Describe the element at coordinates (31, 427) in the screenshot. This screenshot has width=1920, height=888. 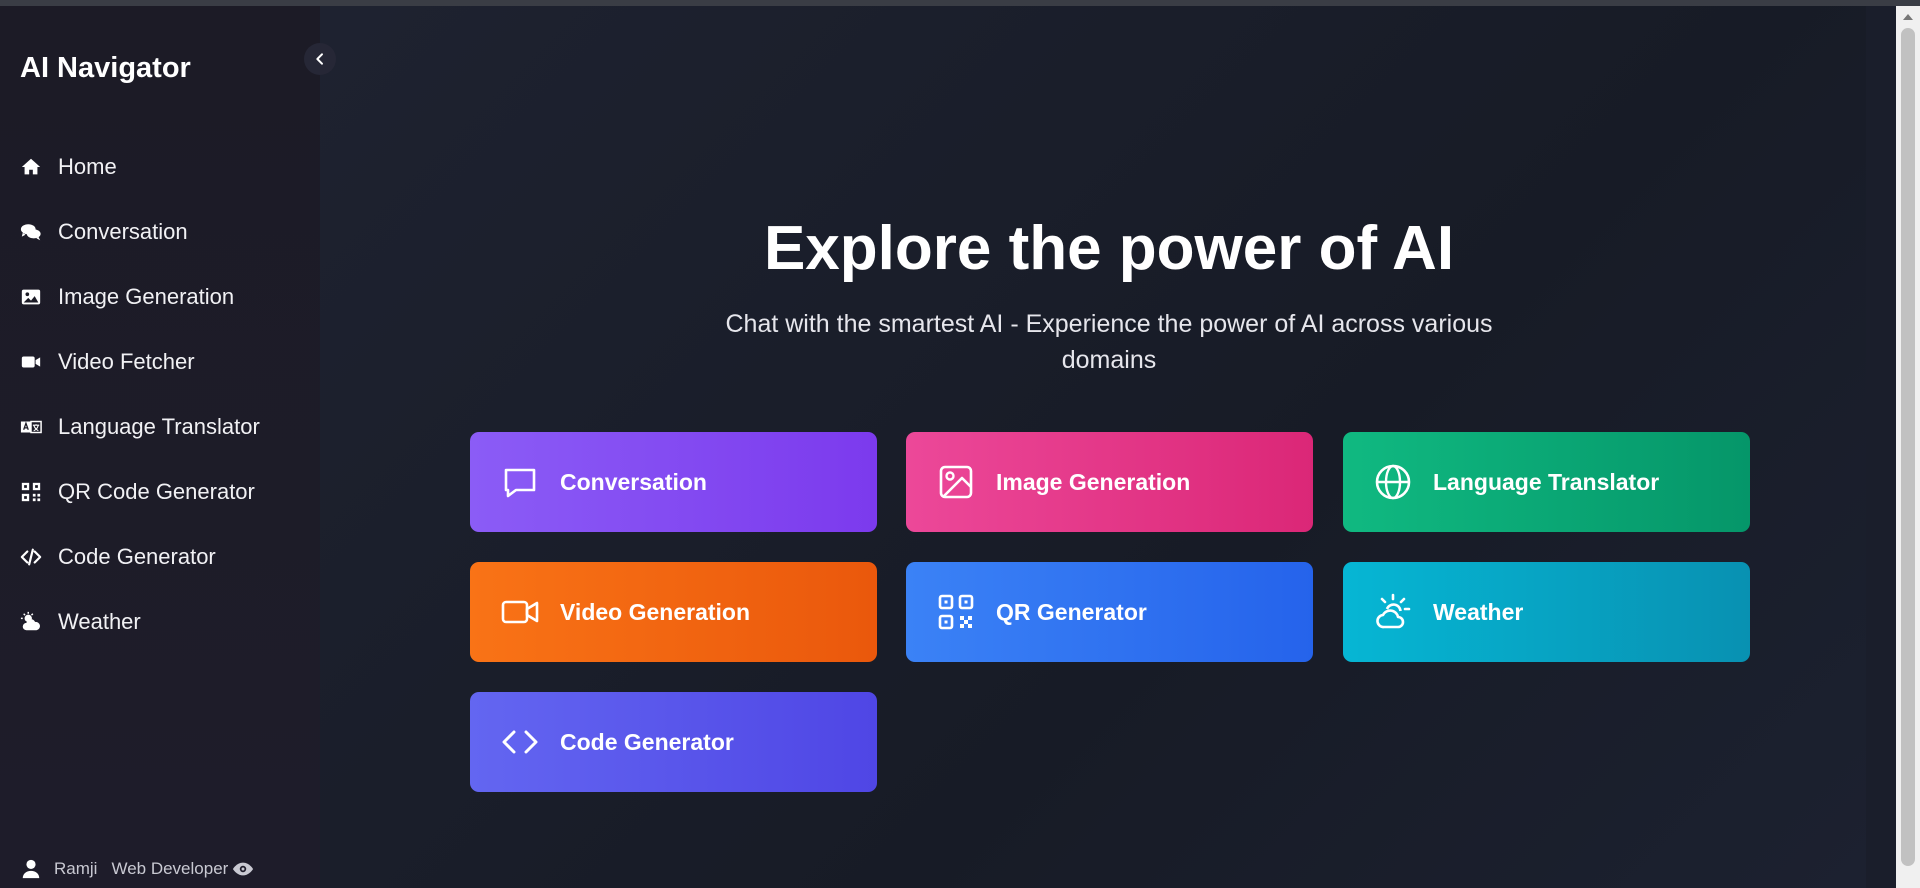
I see `translate-icon` at that location.